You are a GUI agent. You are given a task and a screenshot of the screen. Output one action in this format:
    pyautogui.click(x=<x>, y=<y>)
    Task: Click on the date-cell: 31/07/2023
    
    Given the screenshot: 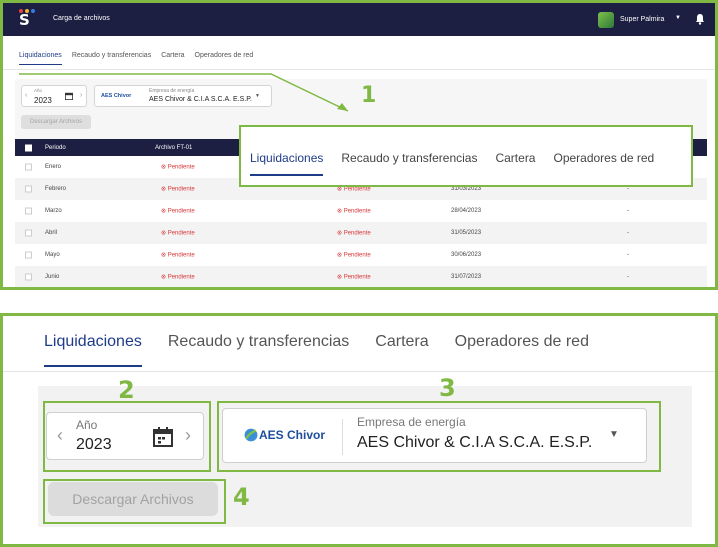 What is the action you would take?
    pyautogui.click(x=466, y=277)
    